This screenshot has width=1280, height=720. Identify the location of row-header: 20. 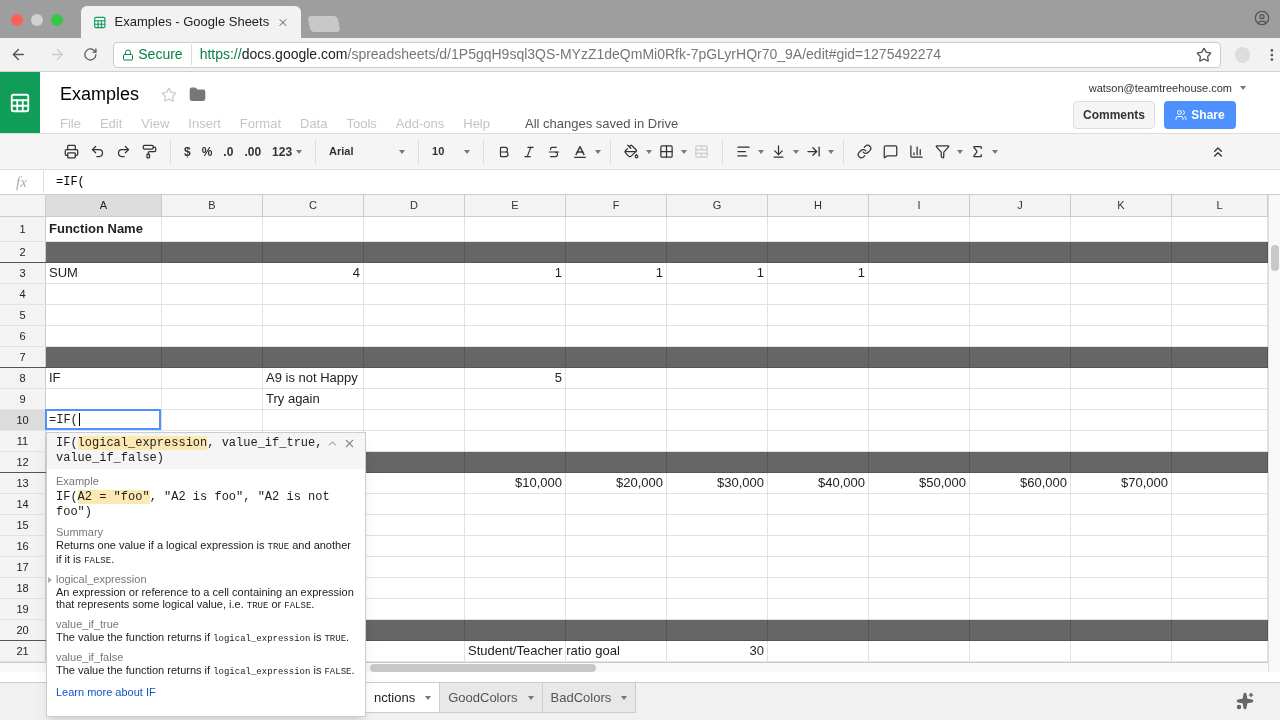
(23, 630).